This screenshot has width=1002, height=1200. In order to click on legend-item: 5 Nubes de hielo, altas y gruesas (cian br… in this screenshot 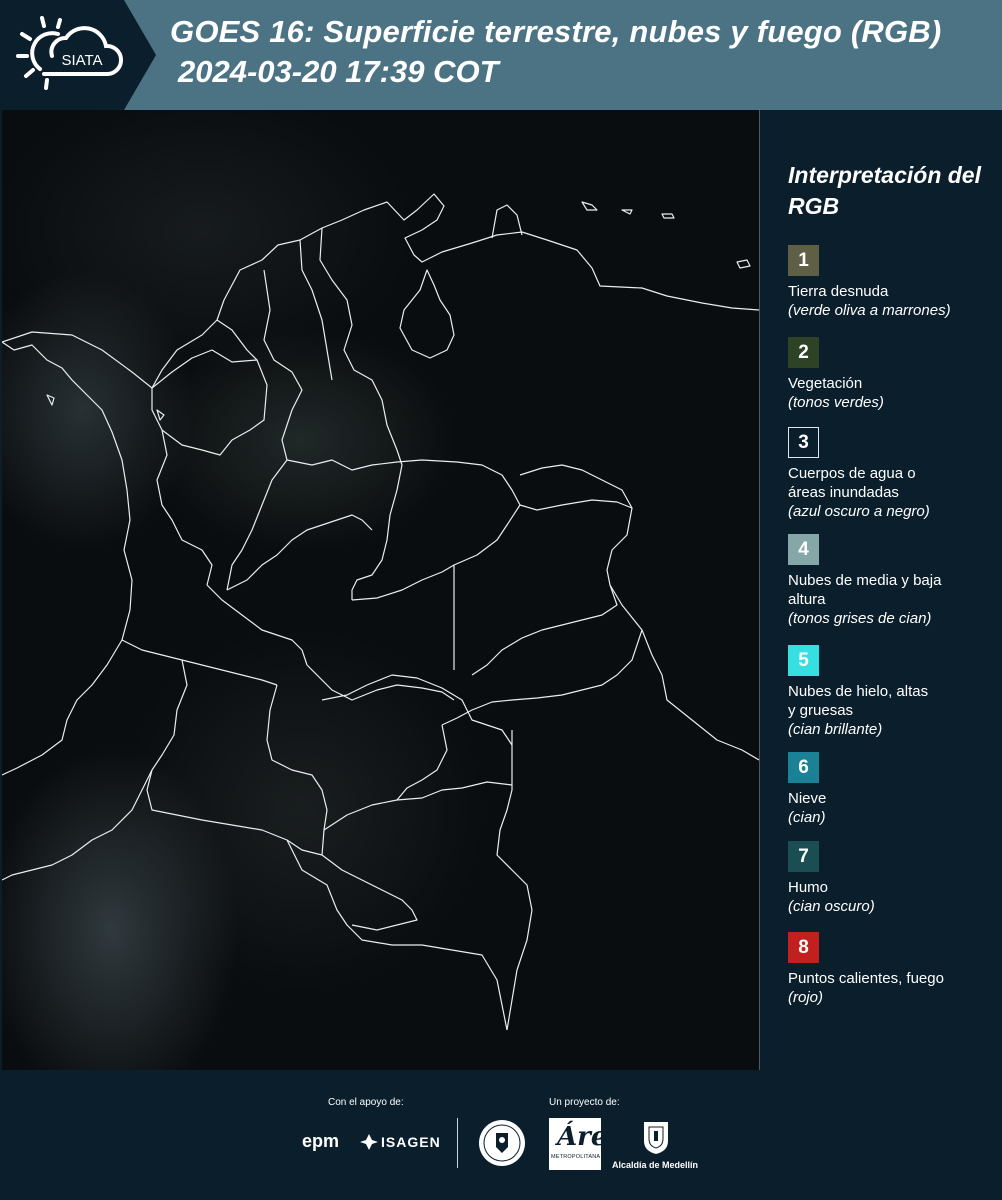, I will do `click(890, 692)`.